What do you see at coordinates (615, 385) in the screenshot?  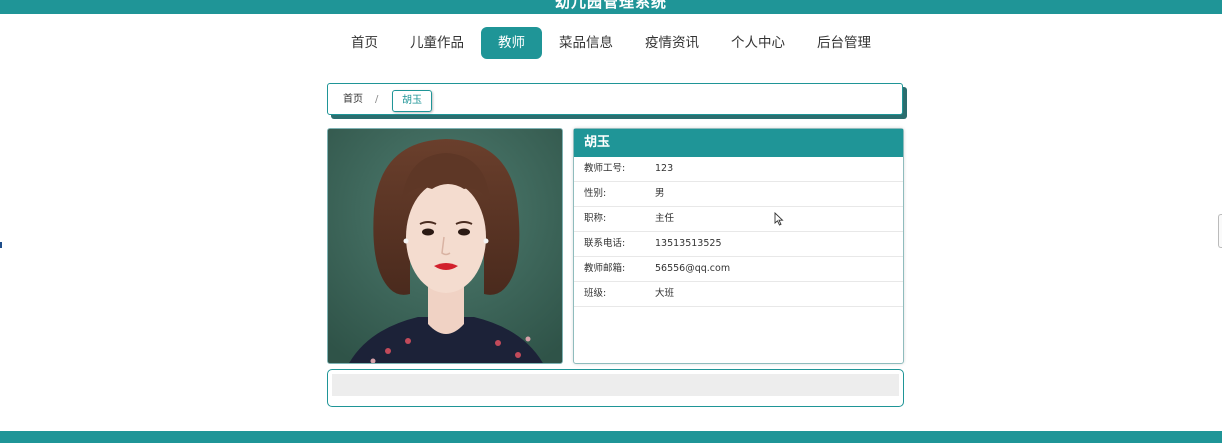 I see `detail-content-area` at bounding box center [615, 385].